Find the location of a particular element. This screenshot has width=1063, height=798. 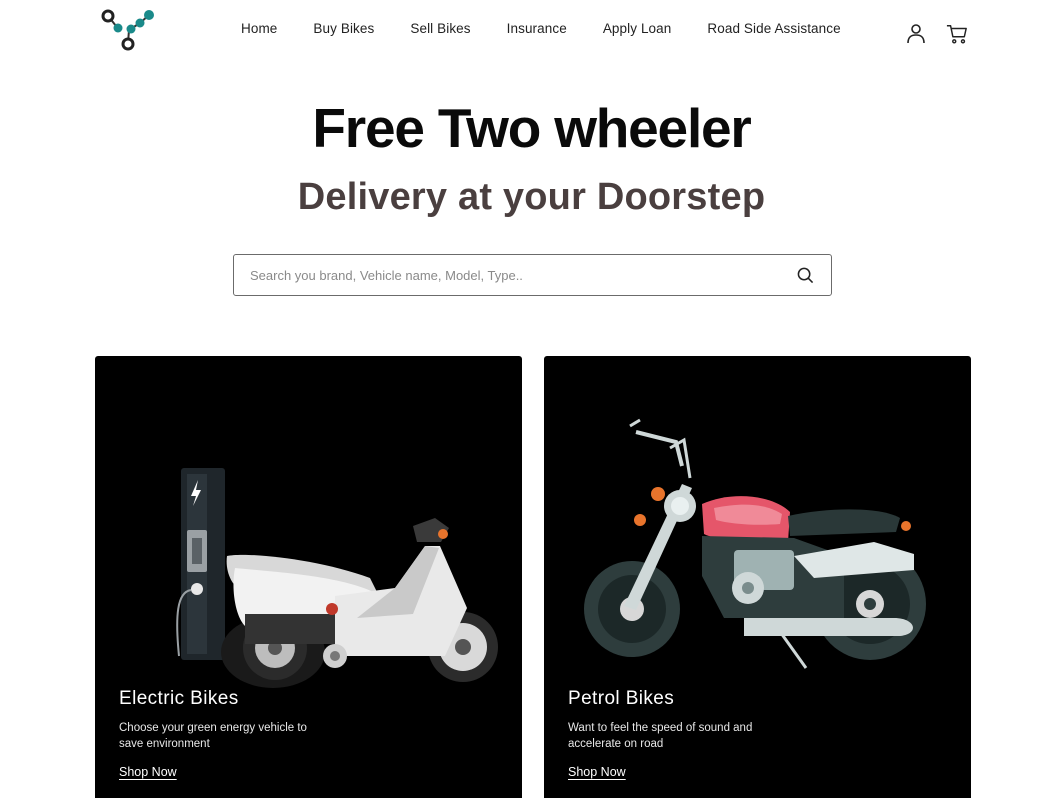

nav-insurance: Insurance is located at coordinates (537, 28).